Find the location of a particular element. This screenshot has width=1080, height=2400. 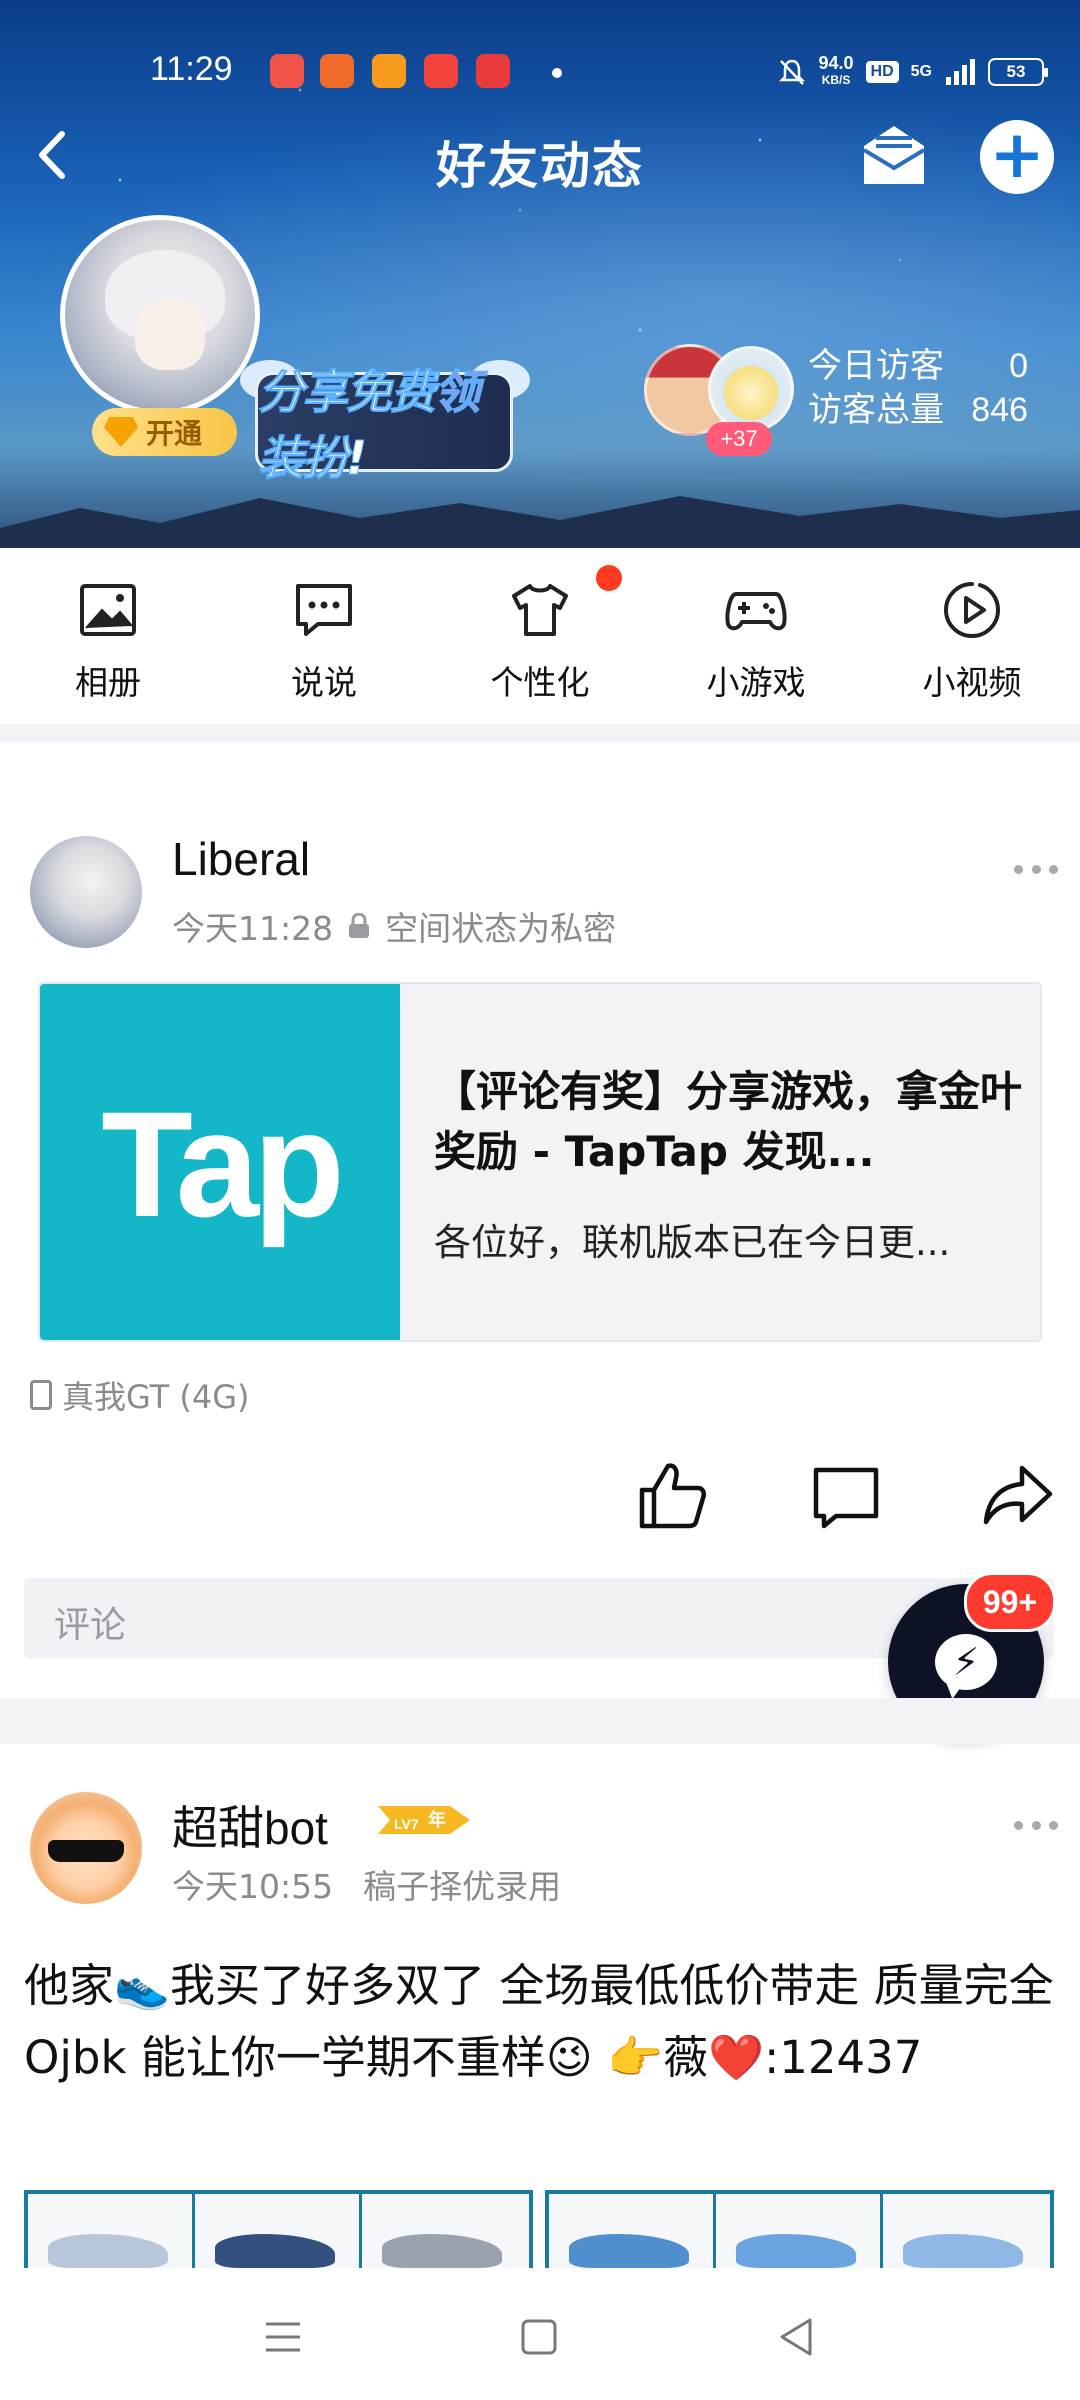

phone-icon is located at coordinates (41, 1395).